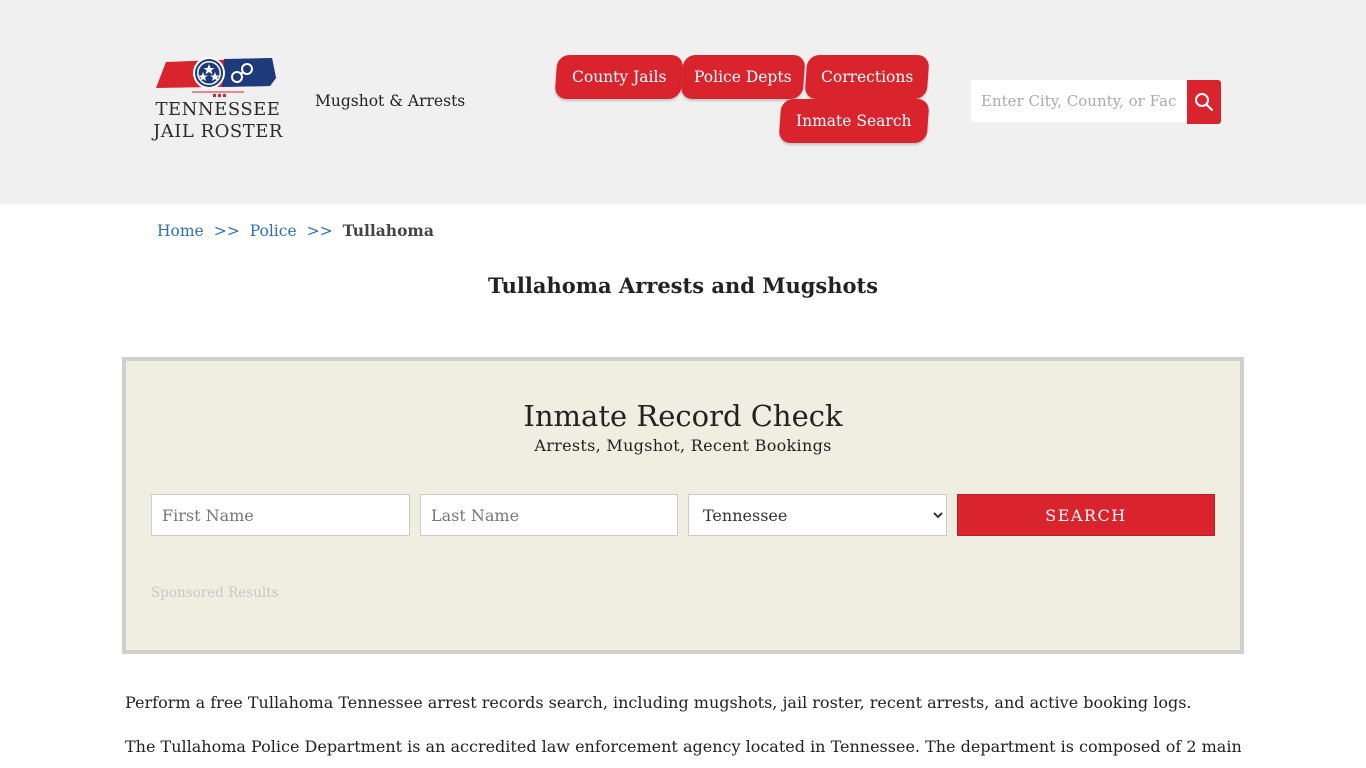 This screenshot has height=768, width=1366. I want to click on nav-corrections-label: Corrections, so click(867, 77).